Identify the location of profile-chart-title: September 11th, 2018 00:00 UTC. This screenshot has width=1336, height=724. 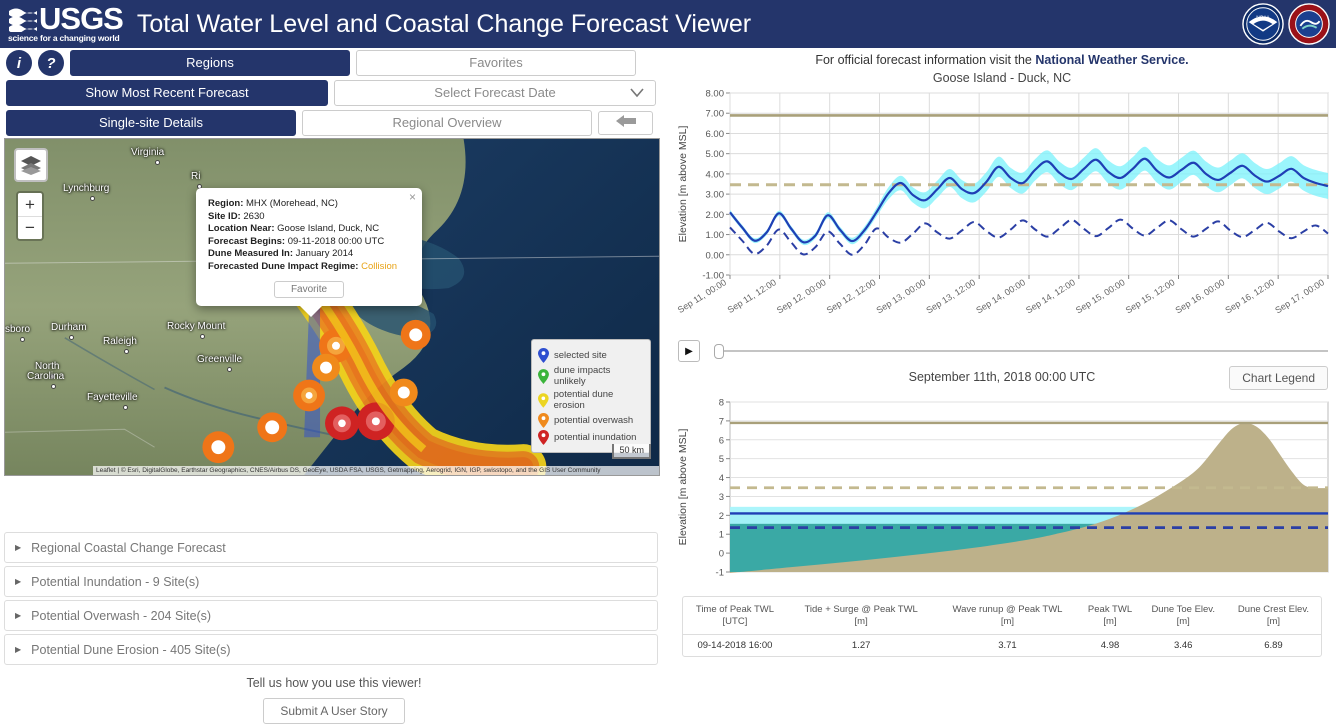
(1002, 377).